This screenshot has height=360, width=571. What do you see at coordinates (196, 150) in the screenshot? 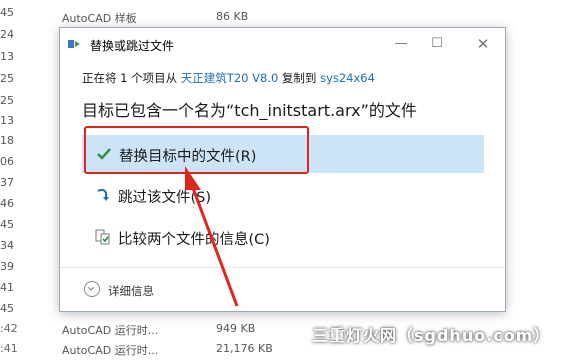
I see `highlight-box` at bounding box center [196, 150].